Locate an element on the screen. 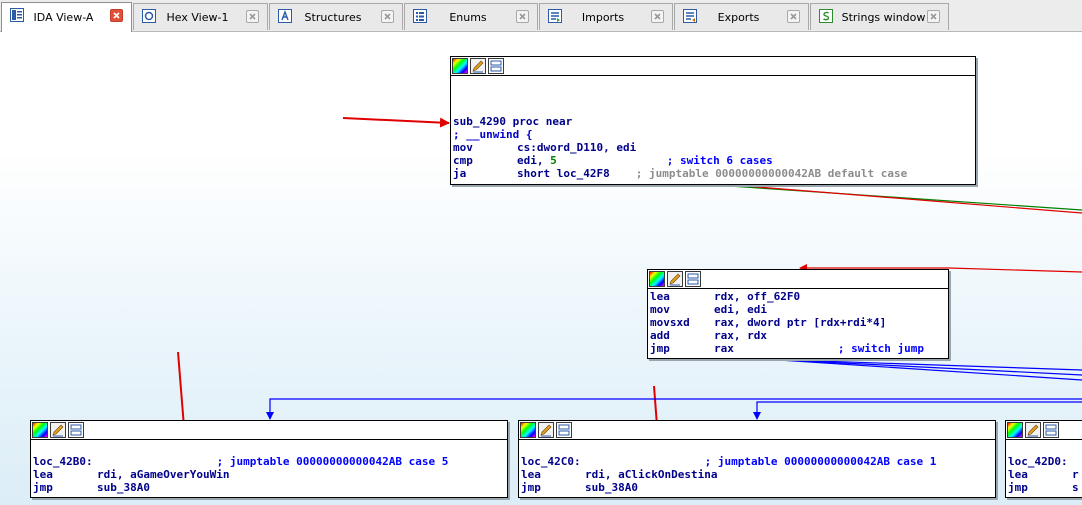 This screenshot has height=505, width=1082. tab-exports: Exports is located at coordinates (741, 16).